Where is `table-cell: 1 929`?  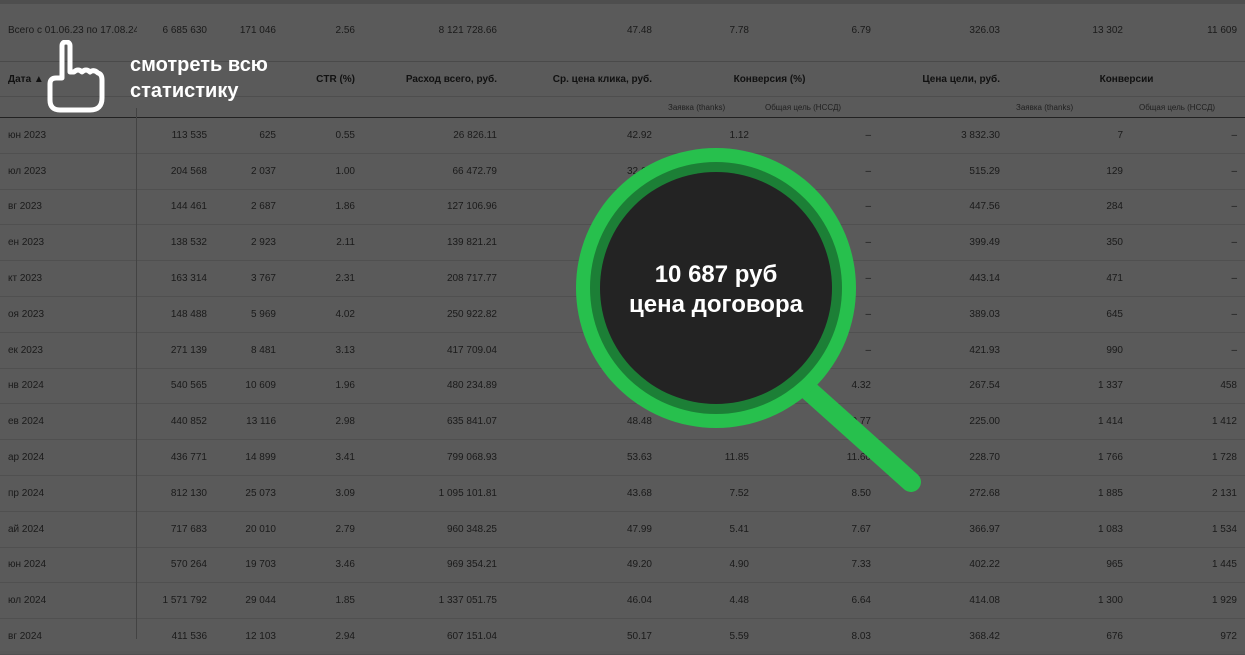 table-cell: 1 929 is located at coordinates (1188, 601).